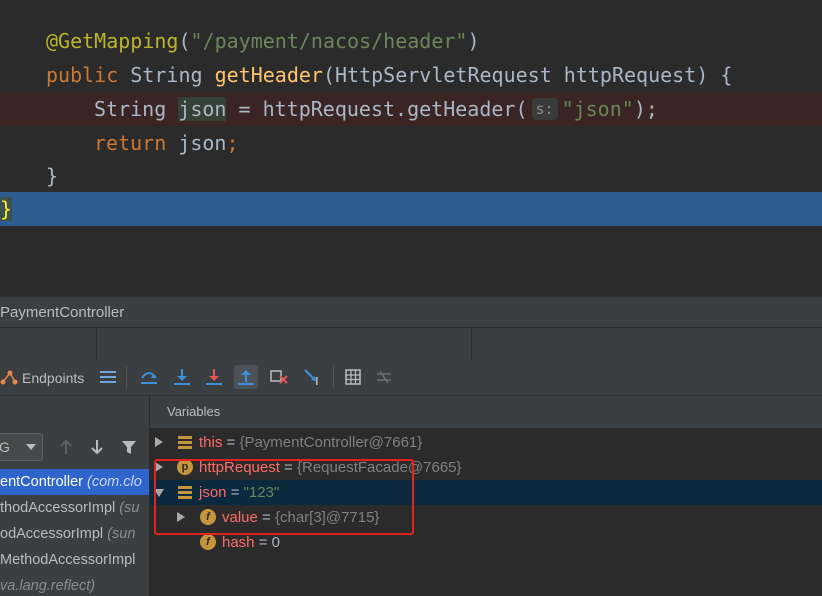 The width and height of the screenshot is (822, 596). I want to click on code-line-annotation: @GetMapping("/payment/nacos/header"), so click(411, 41).